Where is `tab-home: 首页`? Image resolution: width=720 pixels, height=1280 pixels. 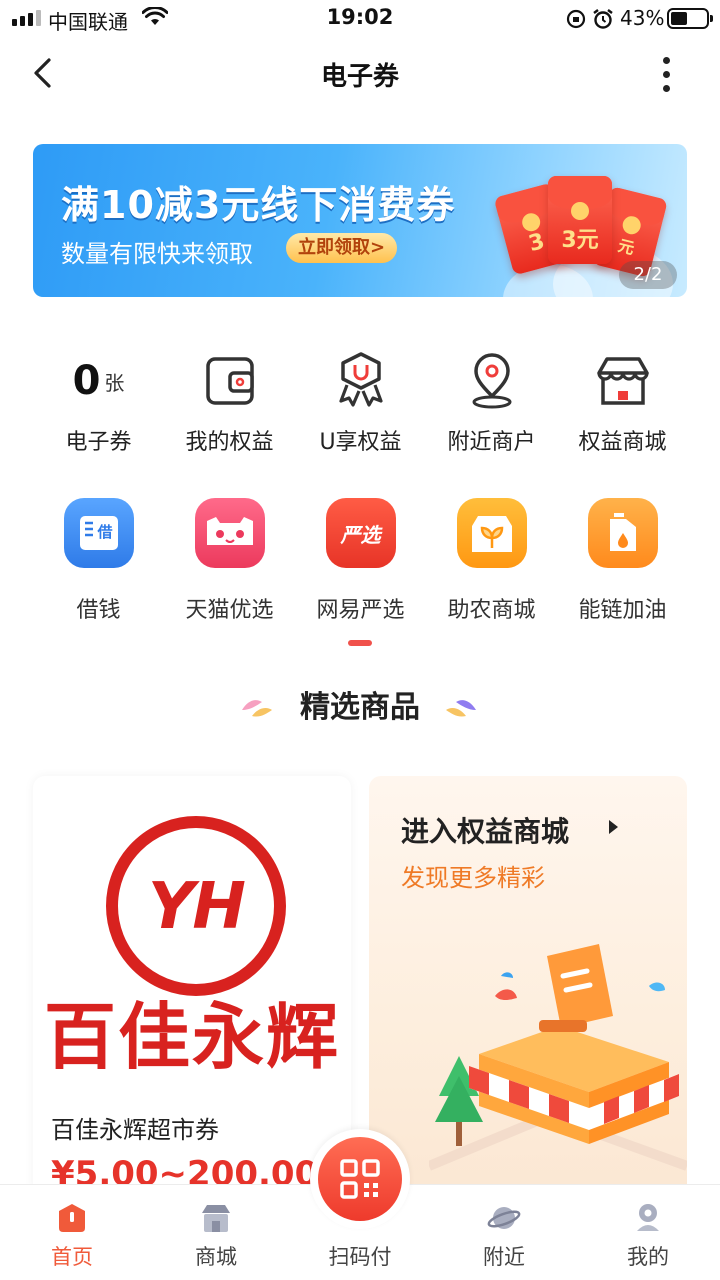
tab-home: 首页 is located at coordinates (72, 1232).